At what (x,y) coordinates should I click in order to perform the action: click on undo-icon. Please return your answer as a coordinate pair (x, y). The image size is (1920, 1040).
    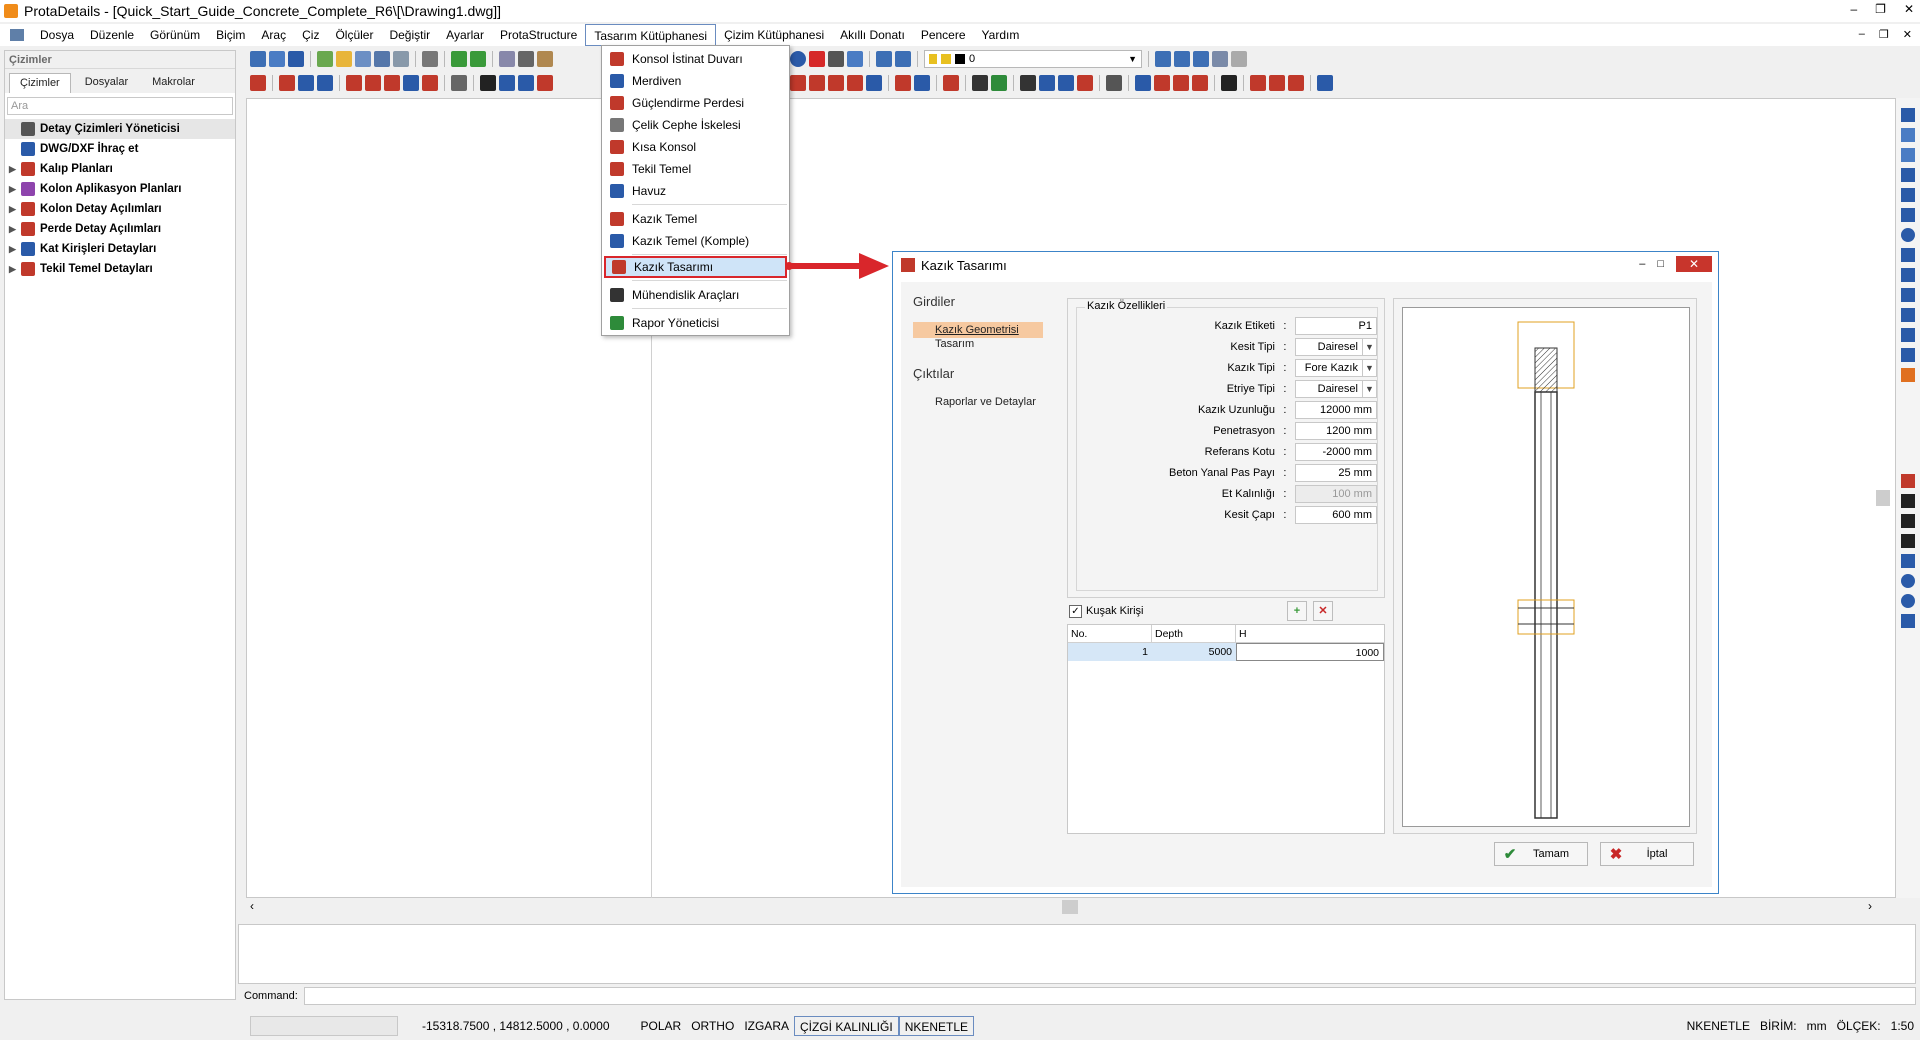
    Looking at the image, I should click on (459, 59).